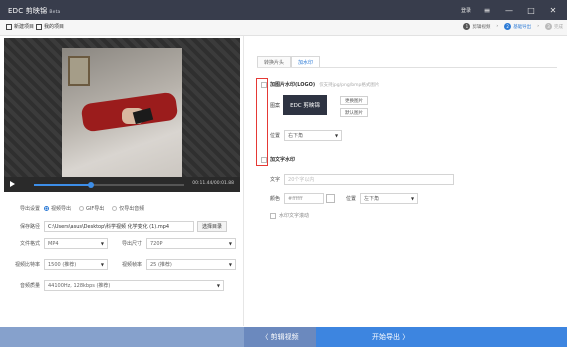 This screenshot has width=567, height=347. I want to click on new-project-button: 新建项目, so click(20, 26).